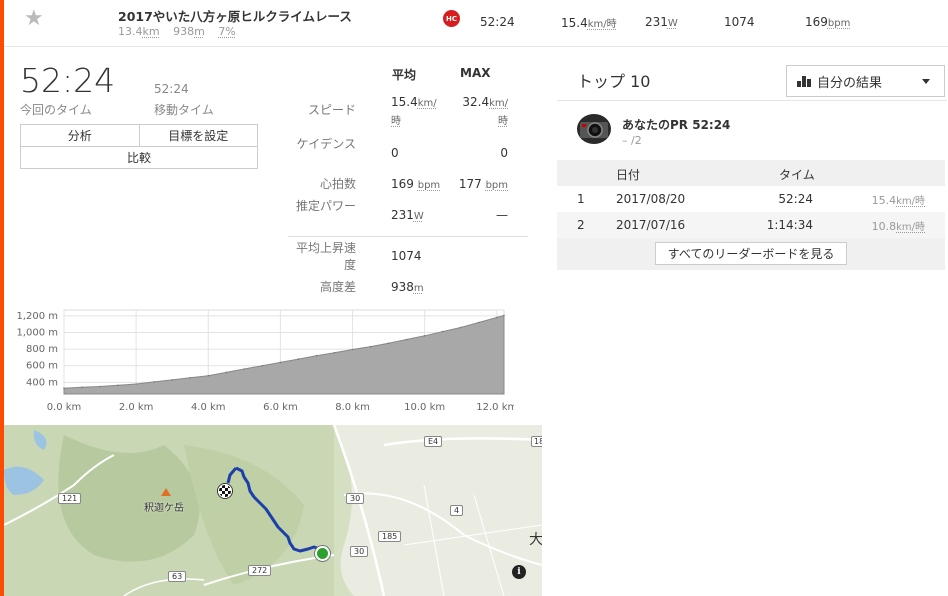 The image size is (948, 596). Describe the element at coordinates (235, 15) in the screenshot. I see `segment-title: 2017やいた八方ヶ原ヒルクライムレース` at that location.